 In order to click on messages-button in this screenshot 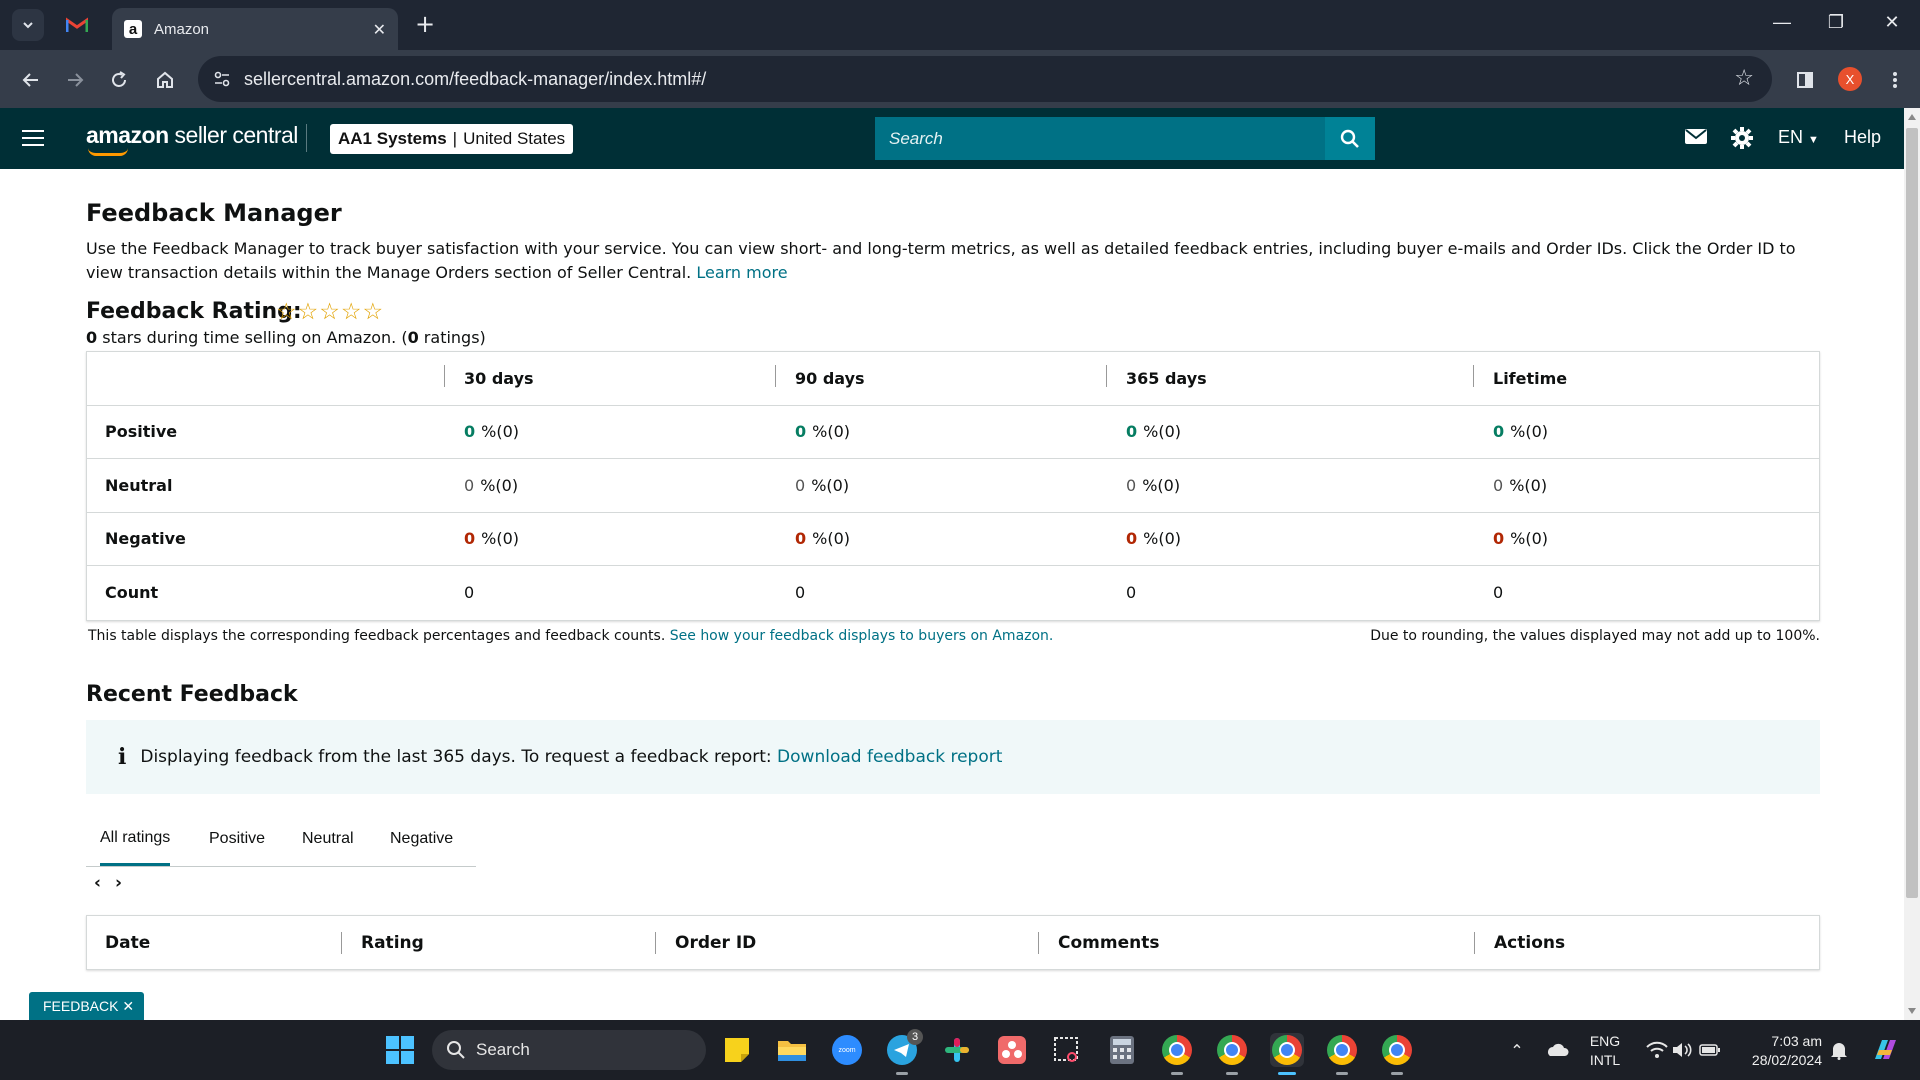, I will do `click(1696, 138)`.